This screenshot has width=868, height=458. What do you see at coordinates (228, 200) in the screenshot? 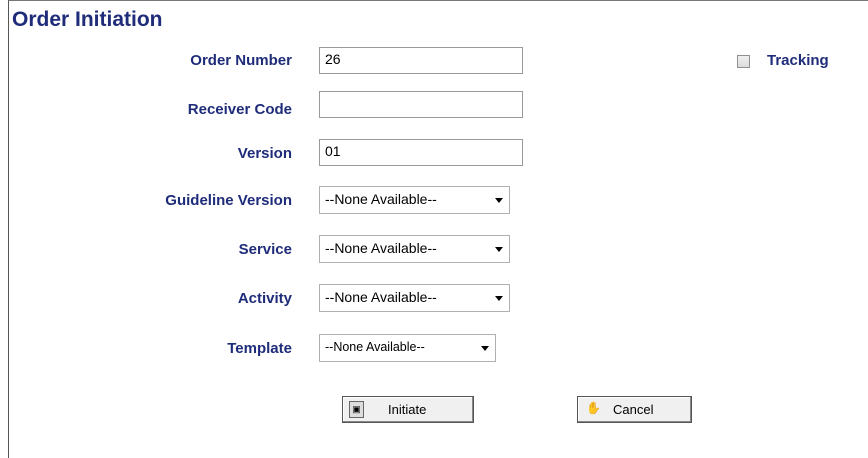
I see `guideline-version-label: Guideline Version` at bounding box center [228, 200].